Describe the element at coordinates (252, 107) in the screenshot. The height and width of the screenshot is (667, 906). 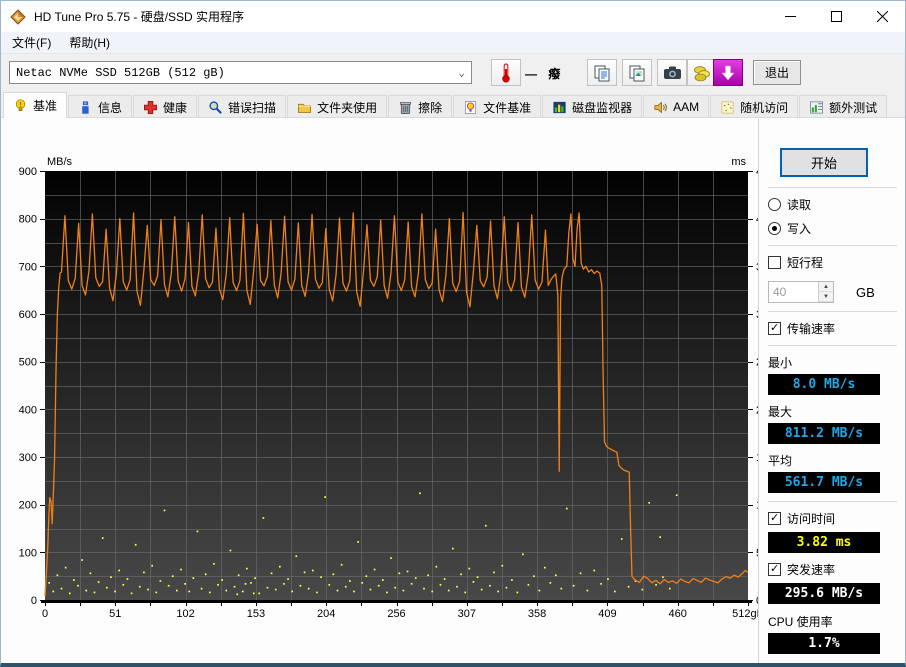
I see `tab-error-scan-label: 错误扫描` at that location.